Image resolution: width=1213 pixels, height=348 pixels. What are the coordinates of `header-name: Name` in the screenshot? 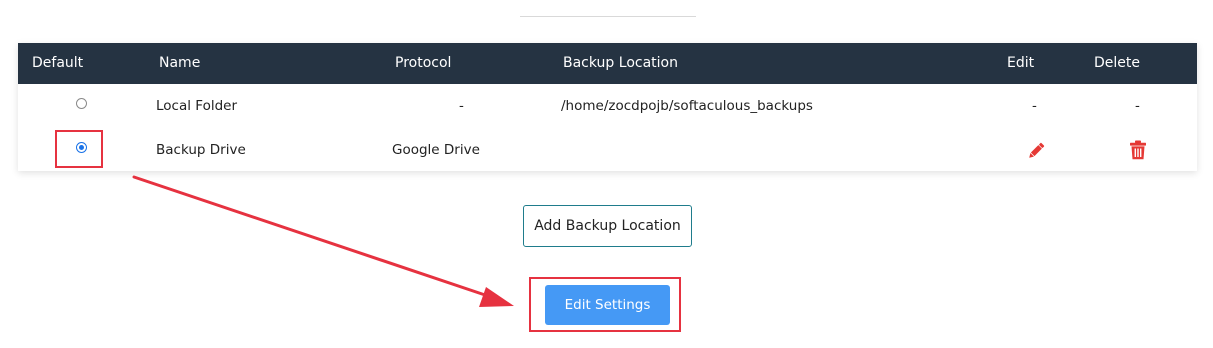 It's located at (180, 63).